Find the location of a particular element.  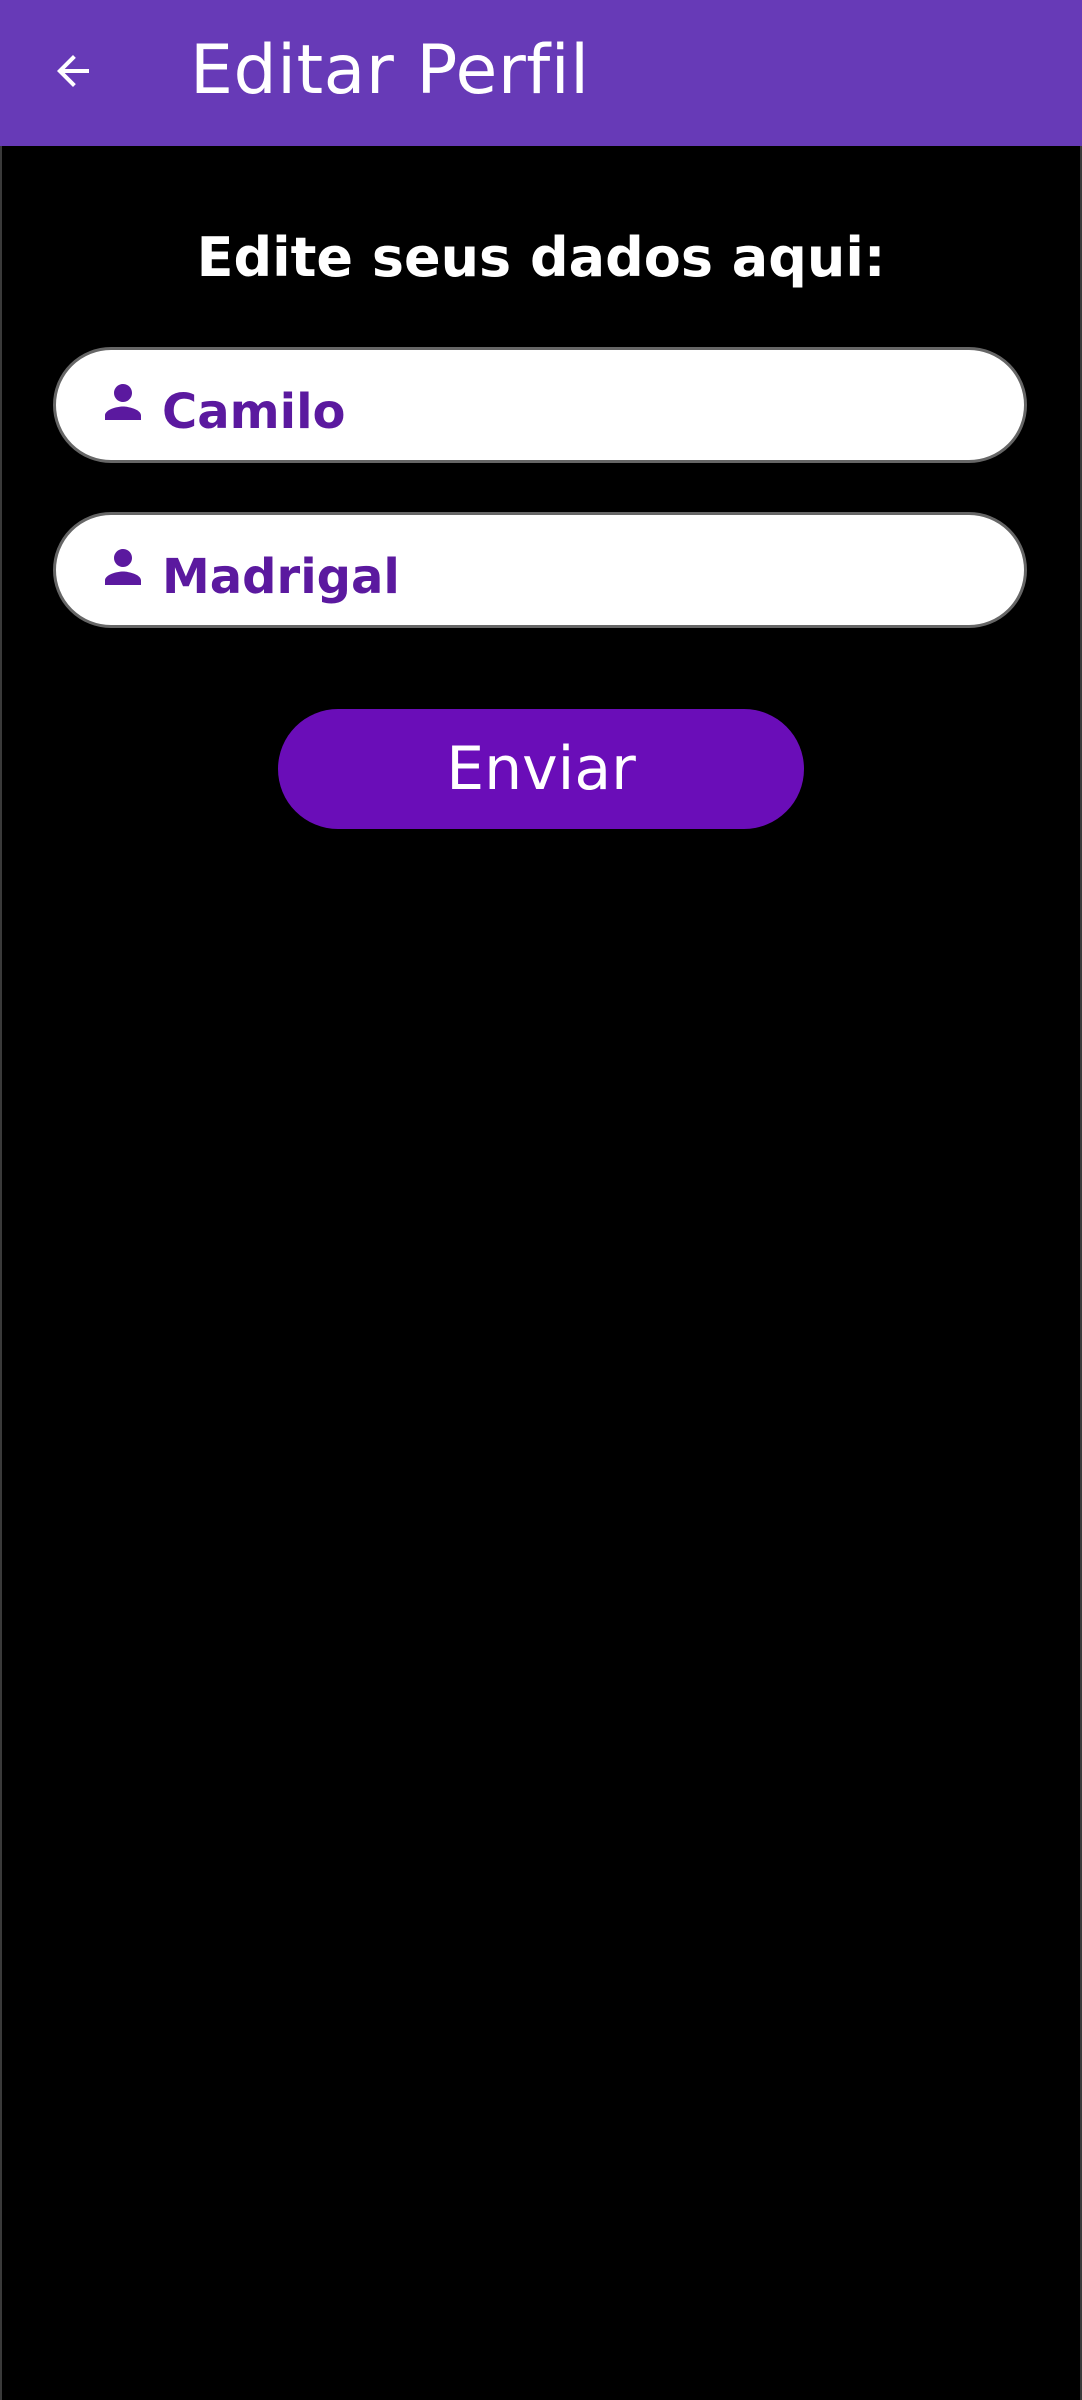

back-button is located at coordinates (73, 73).